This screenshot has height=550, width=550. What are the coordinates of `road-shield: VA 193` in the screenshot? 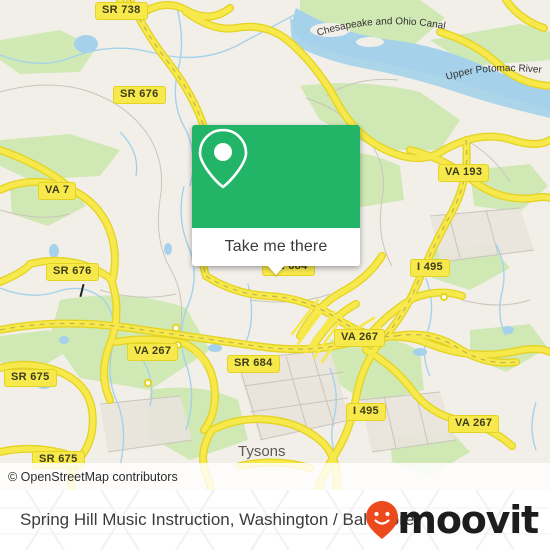 It's located at (464, 173).